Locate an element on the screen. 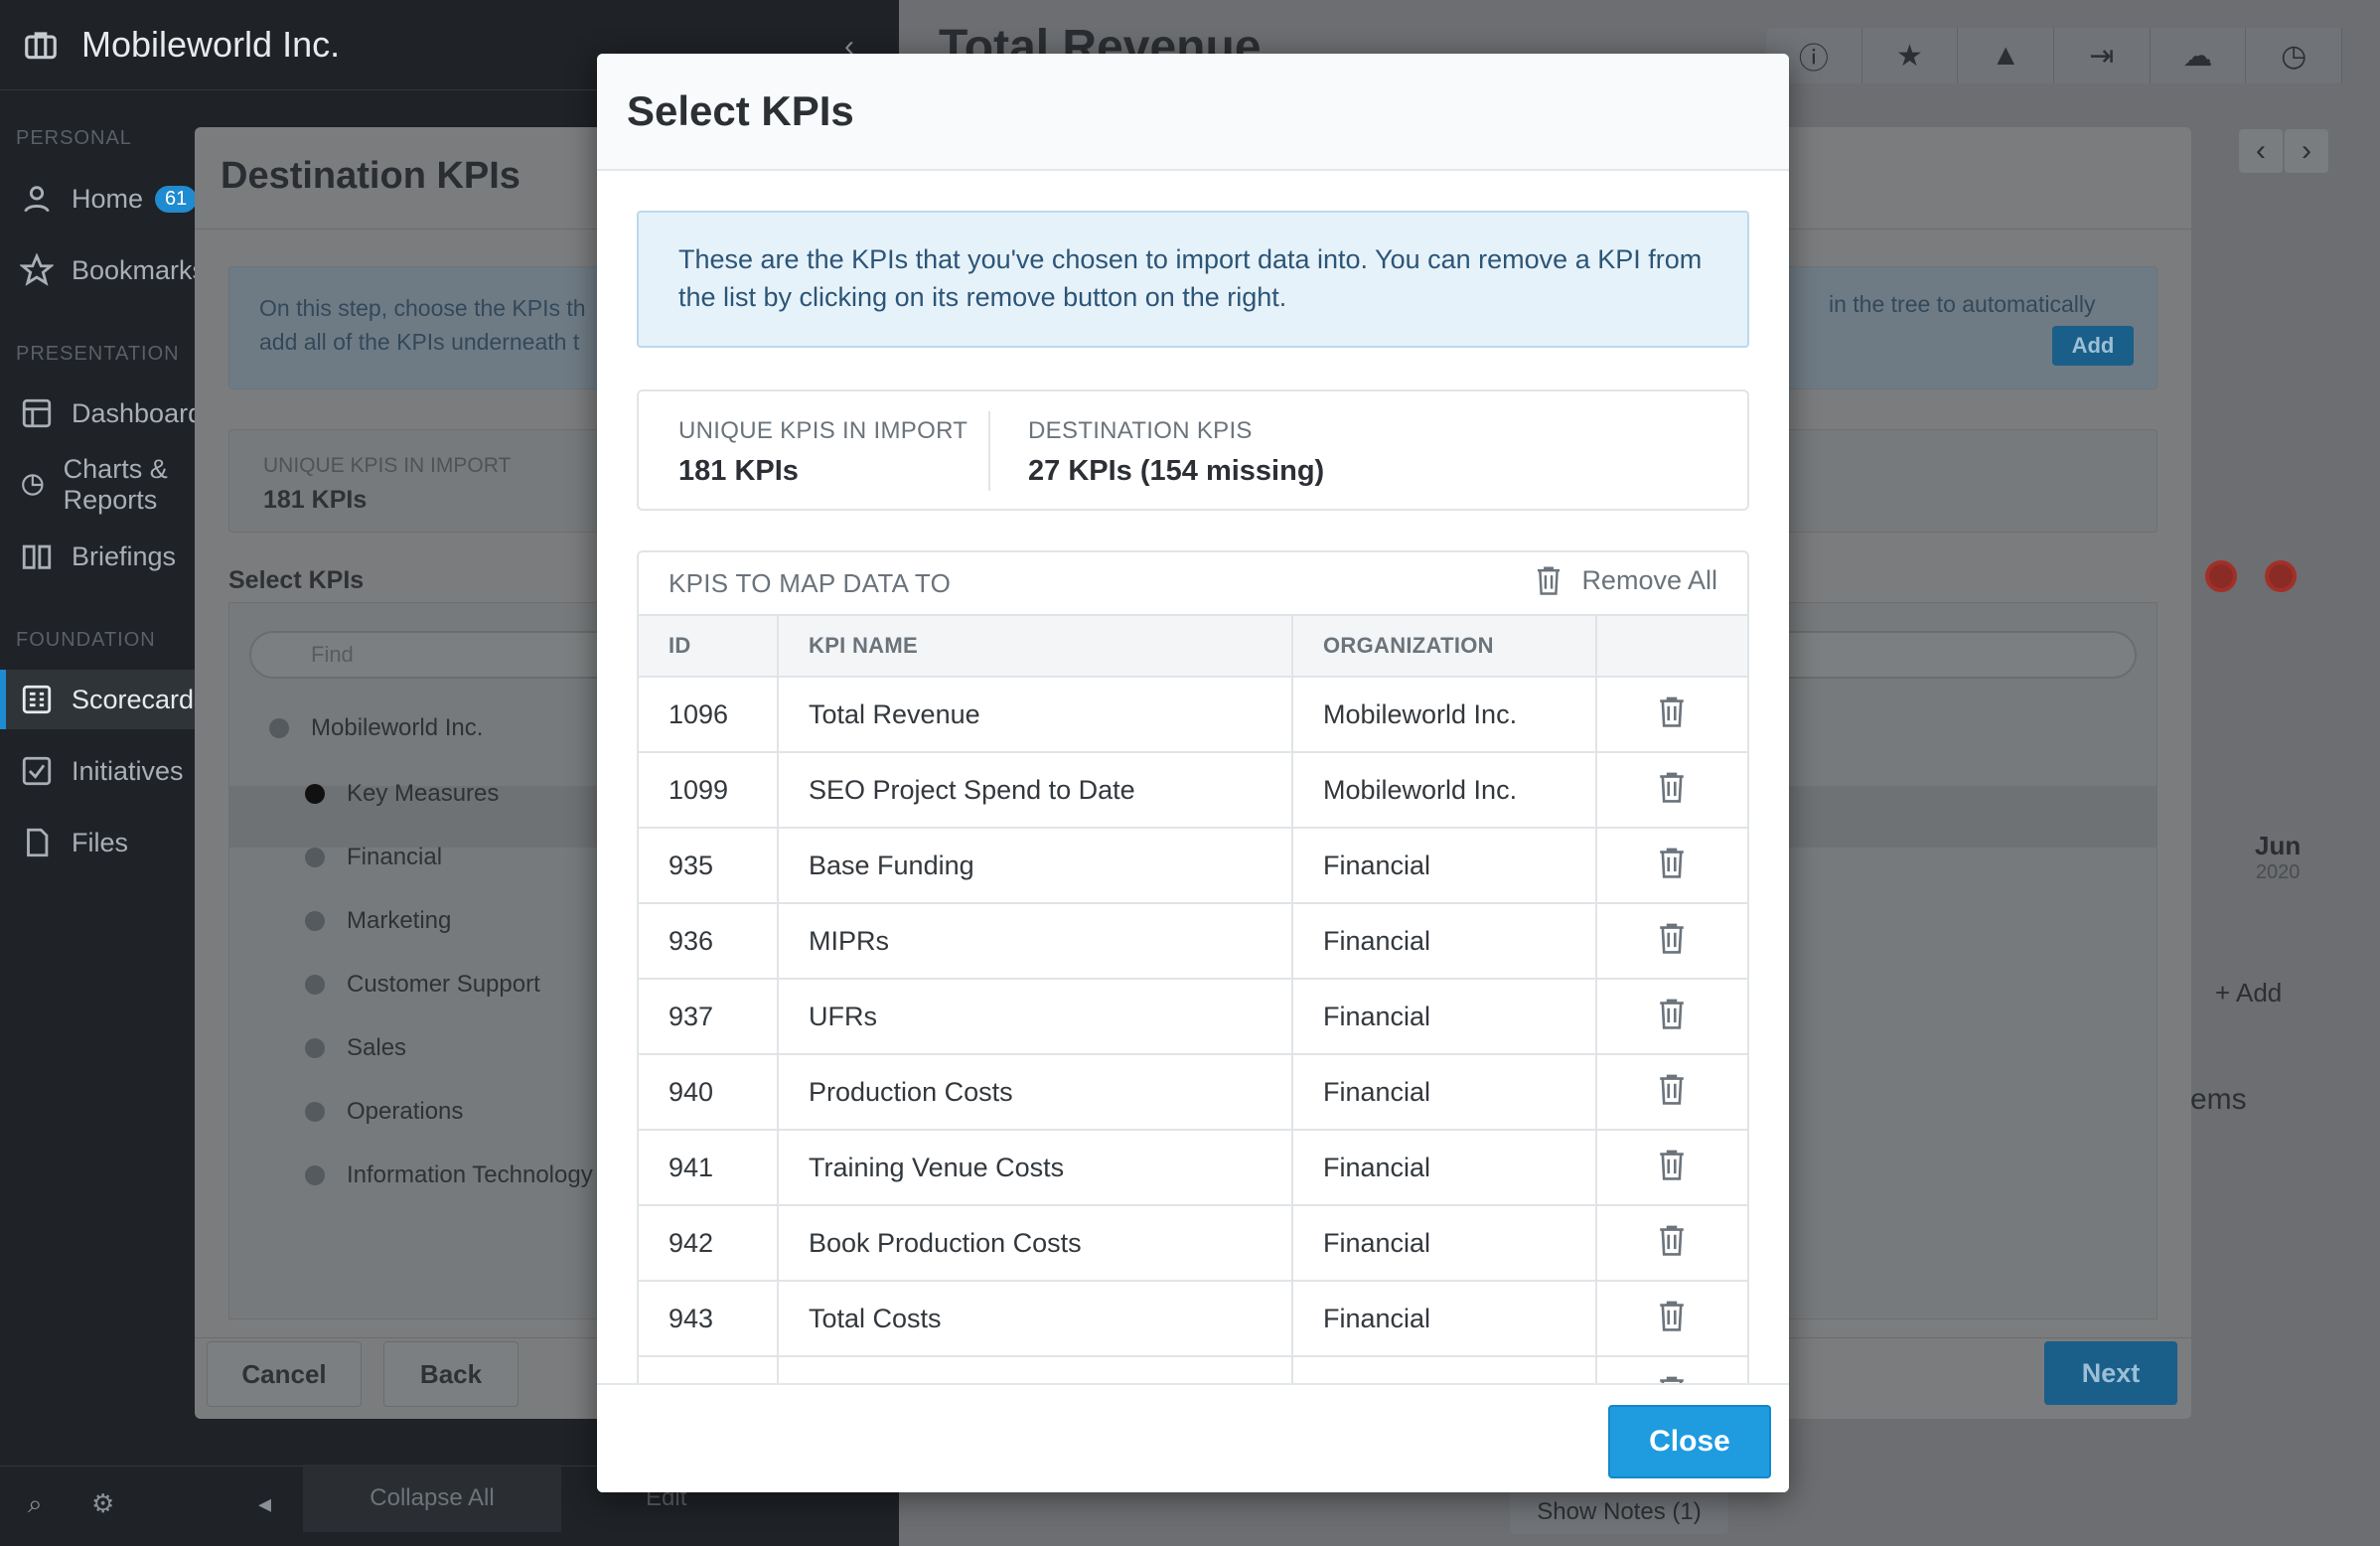 The width and height of the screenshot is (2380, 1546). next-arrow-icon: › is located at coordinates (2306, 151).